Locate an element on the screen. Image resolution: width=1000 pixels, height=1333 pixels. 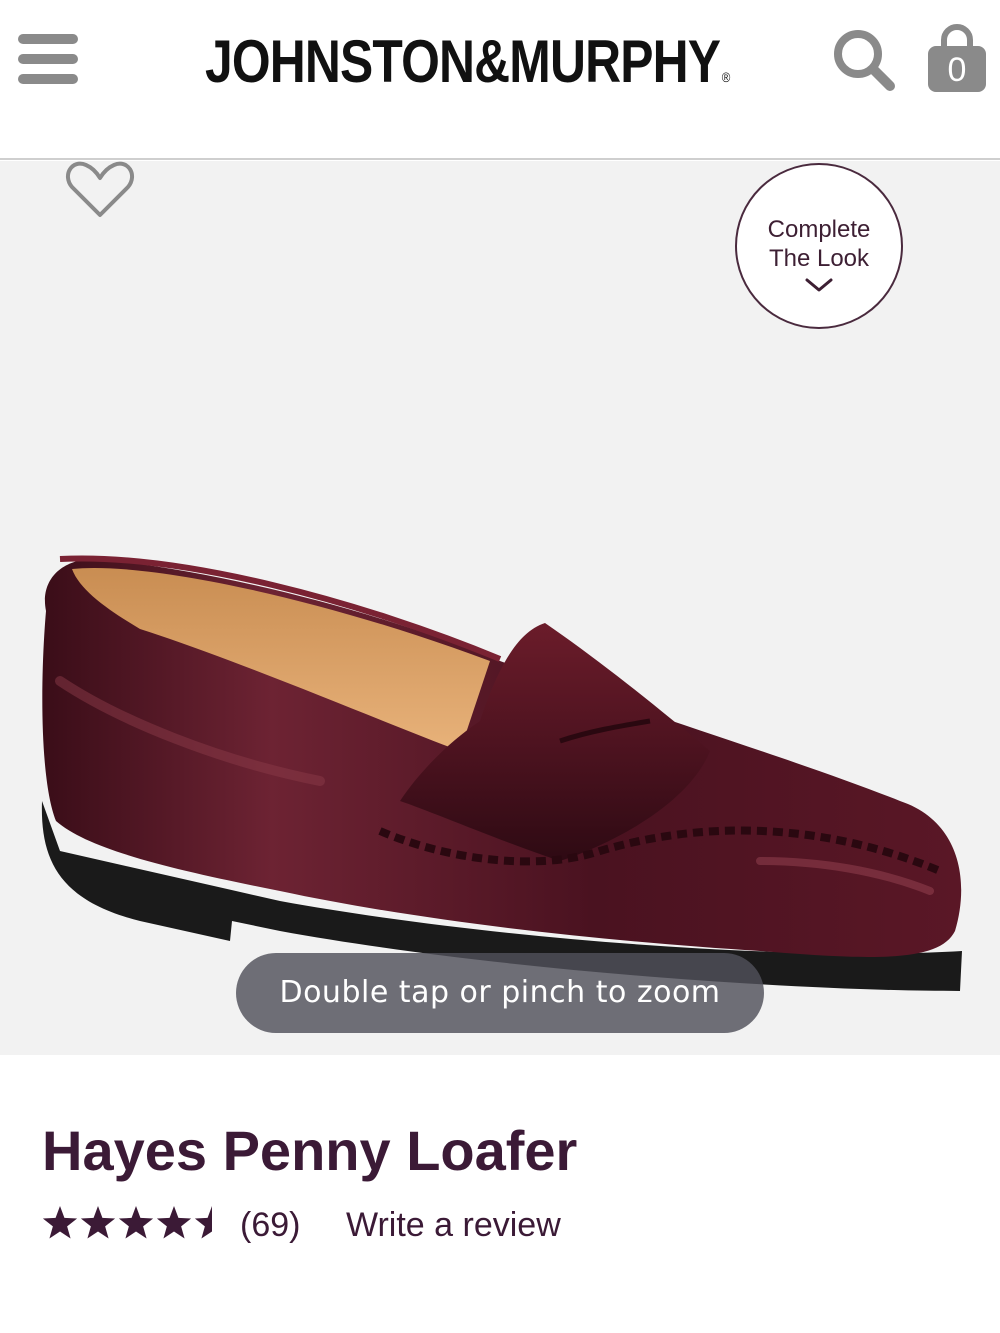
star-rating is located at coordinates (128, 1224).